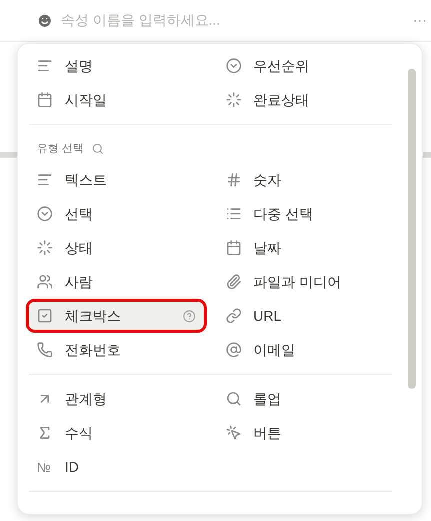  Describe the element at coordinates (305, 316) in the screenshot. I see `menu-item: URL` at that location.